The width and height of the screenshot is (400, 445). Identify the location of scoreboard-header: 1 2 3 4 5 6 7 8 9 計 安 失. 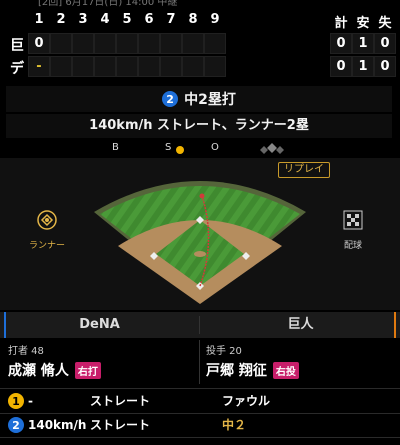
(200, 21).